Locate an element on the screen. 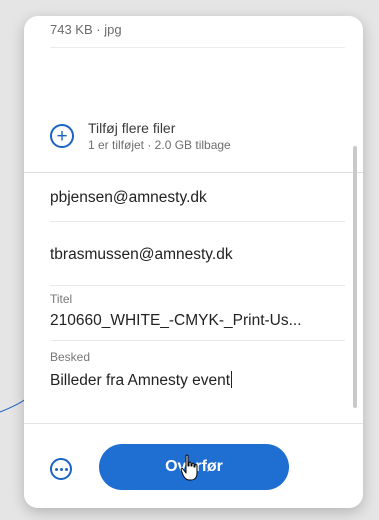 The image size is (379, 520). action-bar: Overfør is located at coordinates (193, 465).